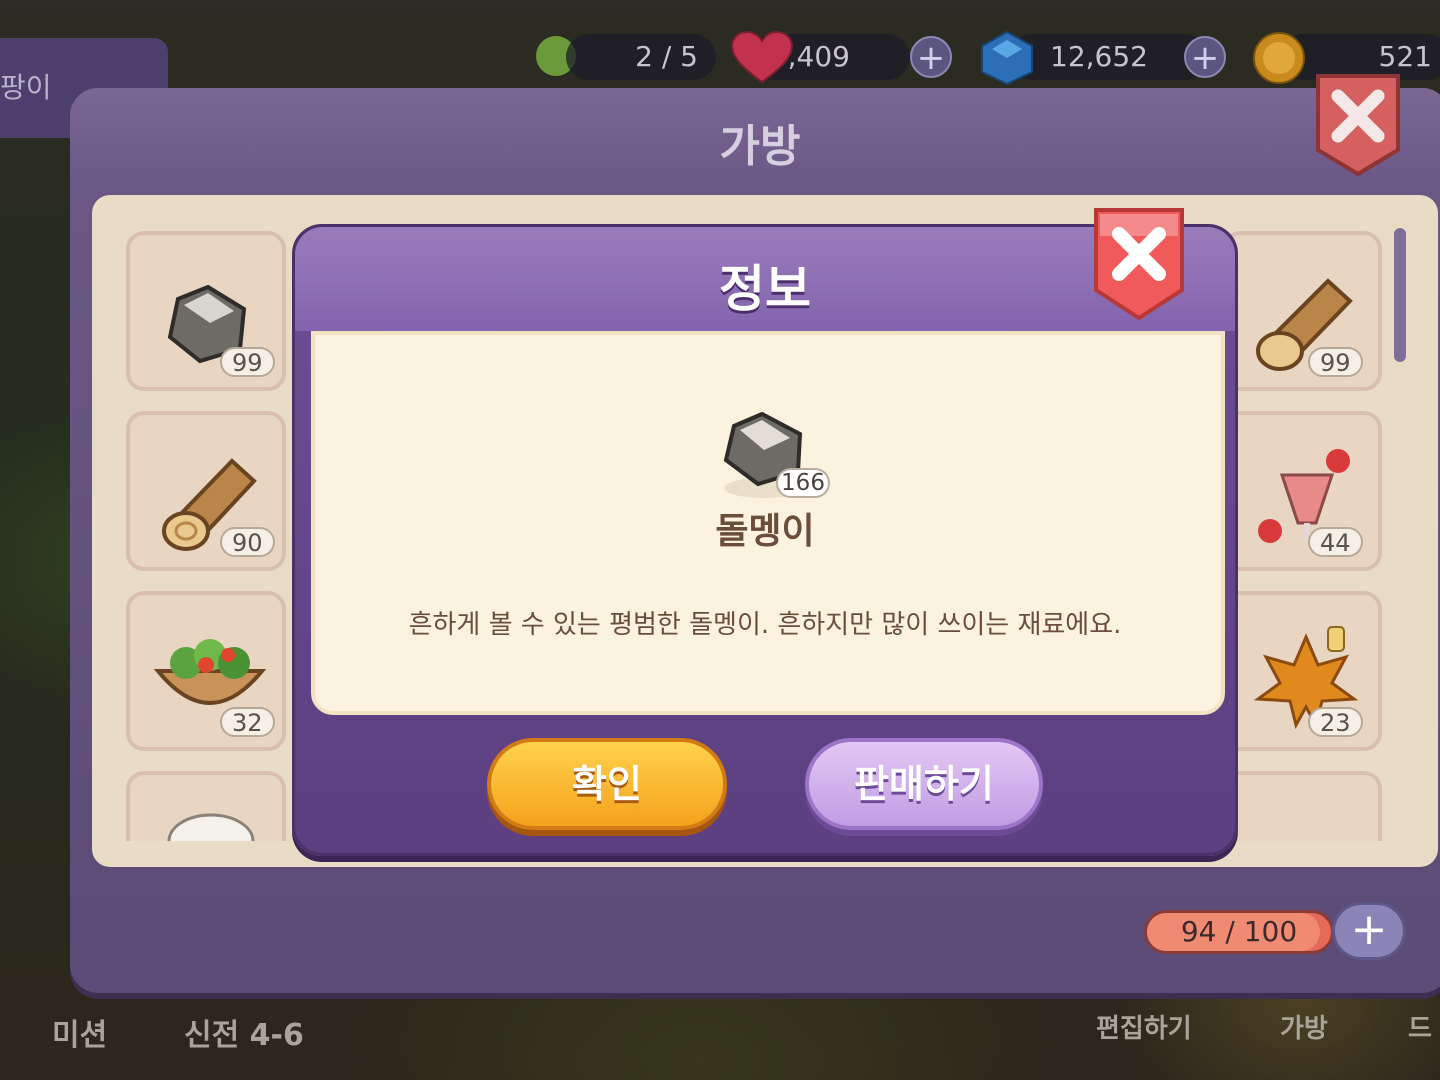  What do you see at coordinates (1304, 1029) in the screenshot?
I see `nav-bag: 가방` at bounding box center [1304, 1029].